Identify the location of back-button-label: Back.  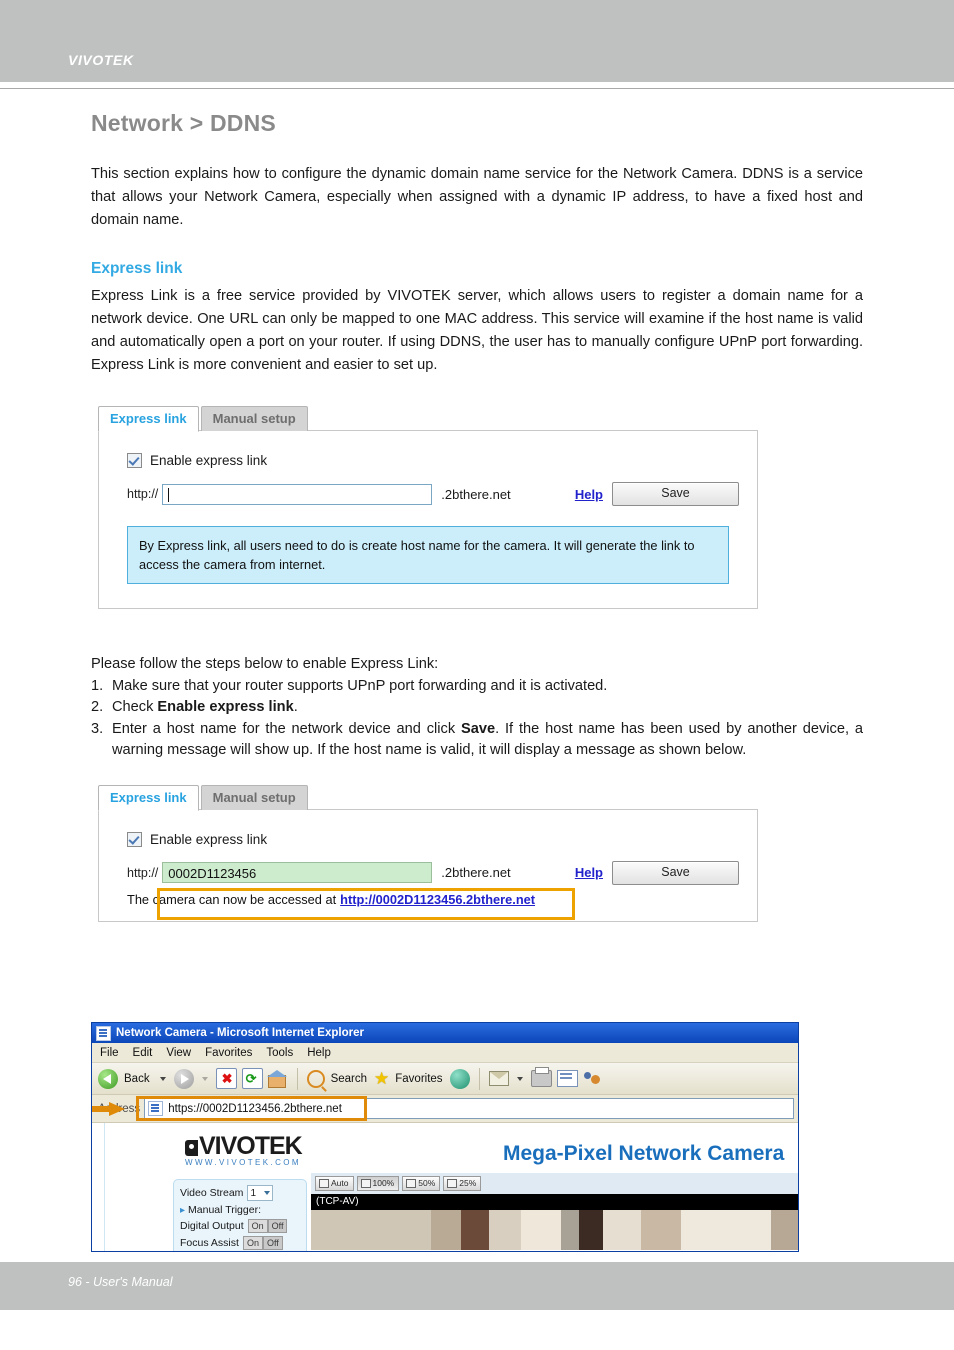
(137, 1079).